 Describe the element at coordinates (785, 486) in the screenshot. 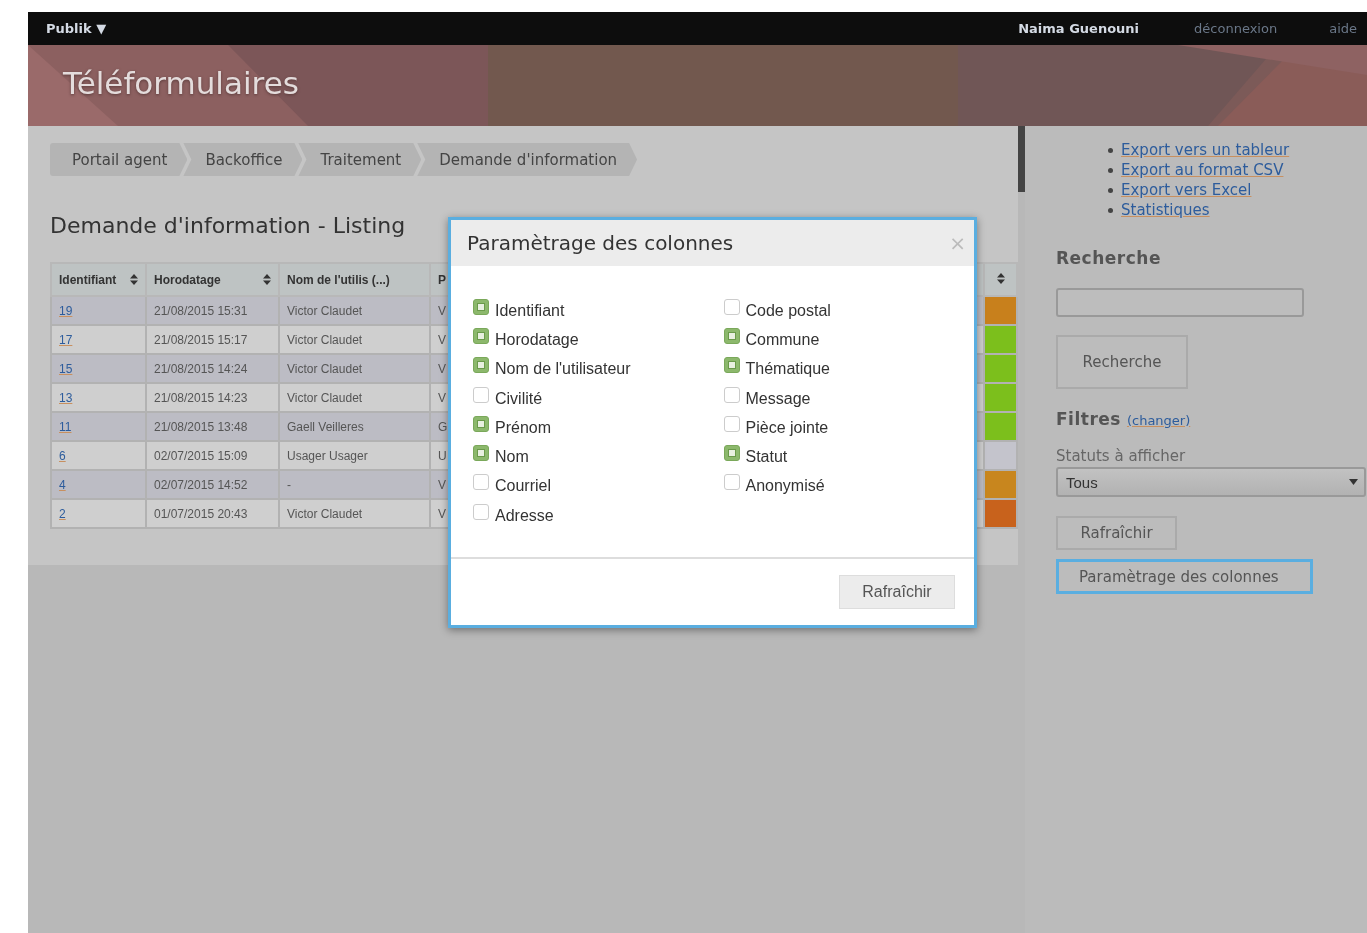

I see `checkbox-label: Anonymisé` at that location.